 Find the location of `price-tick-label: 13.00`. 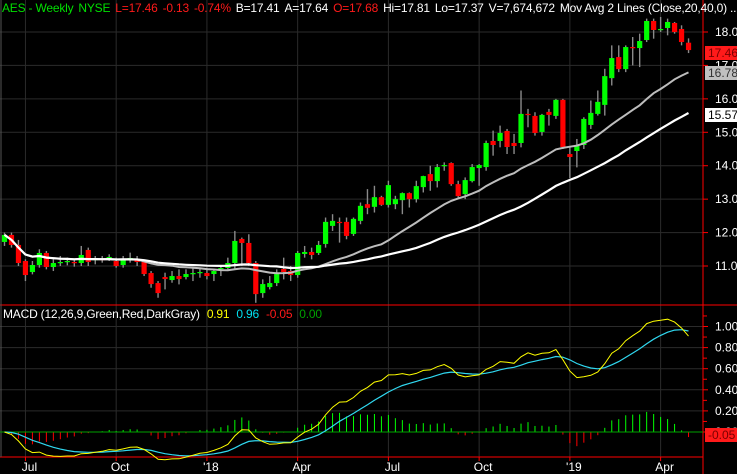

price-tick-label: 13.00 is located at coordinates (726, 199).